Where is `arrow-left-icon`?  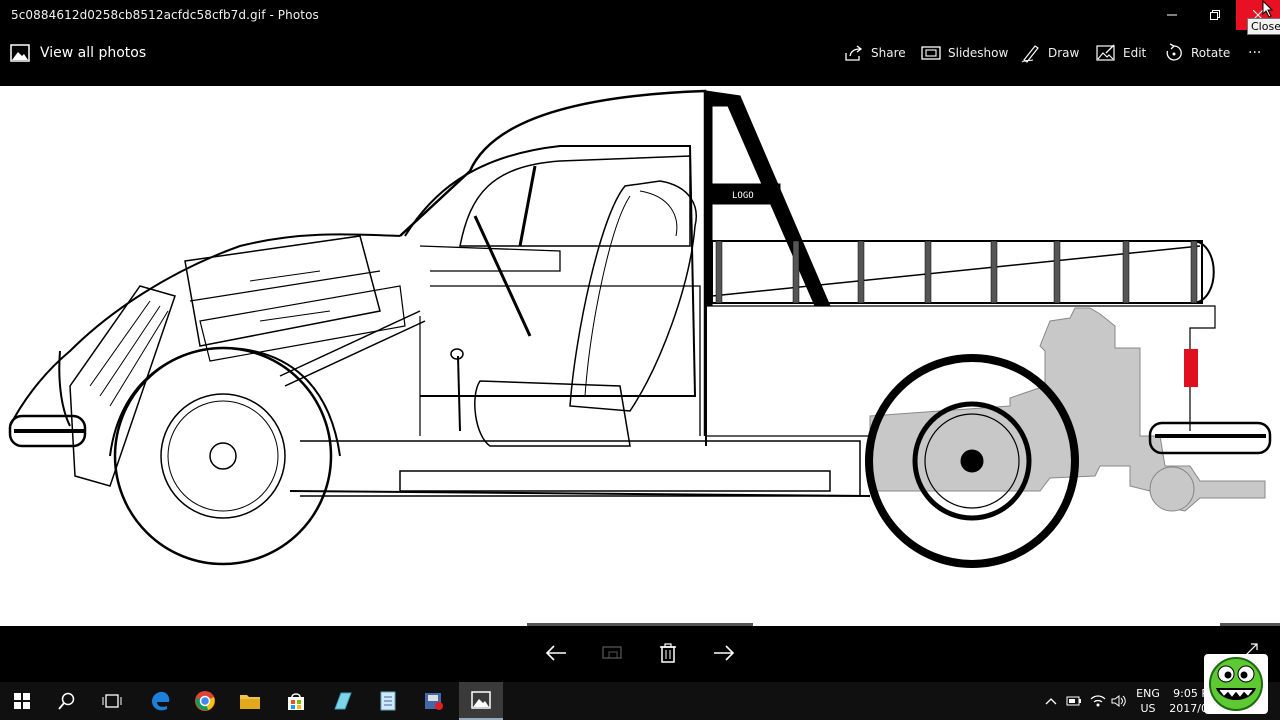
arrow-left-icon is located at coordinates (555, 653).